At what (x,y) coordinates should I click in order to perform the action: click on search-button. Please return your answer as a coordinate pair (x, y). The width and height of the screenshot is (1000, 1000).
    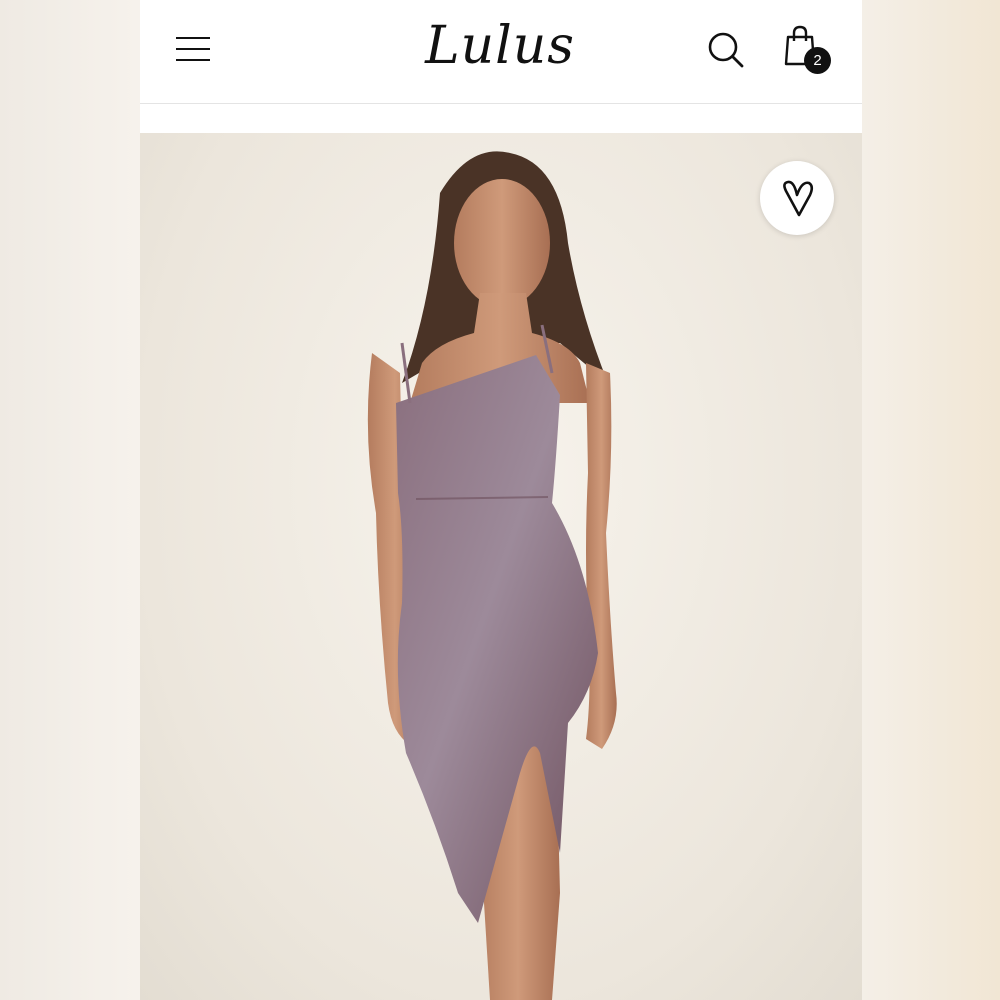
    Looking at the image, I should click on (726, 50).